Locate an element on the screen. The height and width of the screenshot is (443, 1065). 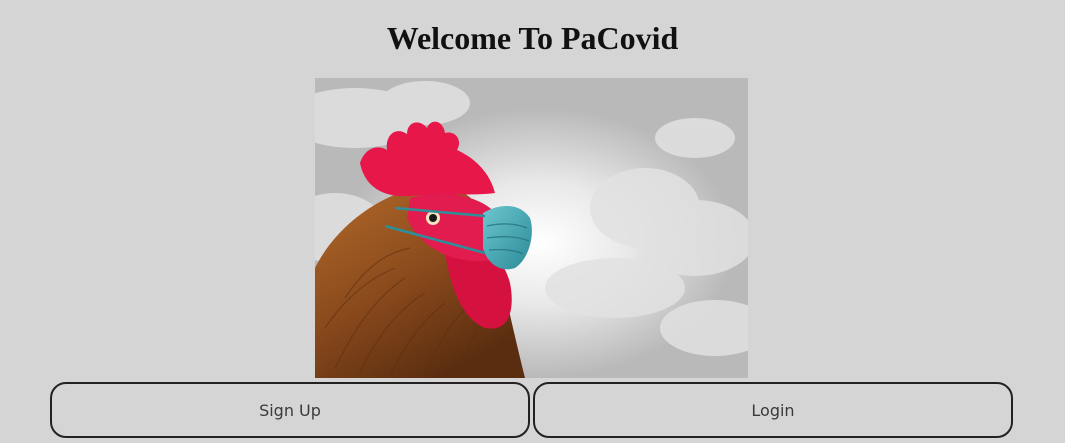
sign-up-button: Sign Up is located at coordinates (290, 410).